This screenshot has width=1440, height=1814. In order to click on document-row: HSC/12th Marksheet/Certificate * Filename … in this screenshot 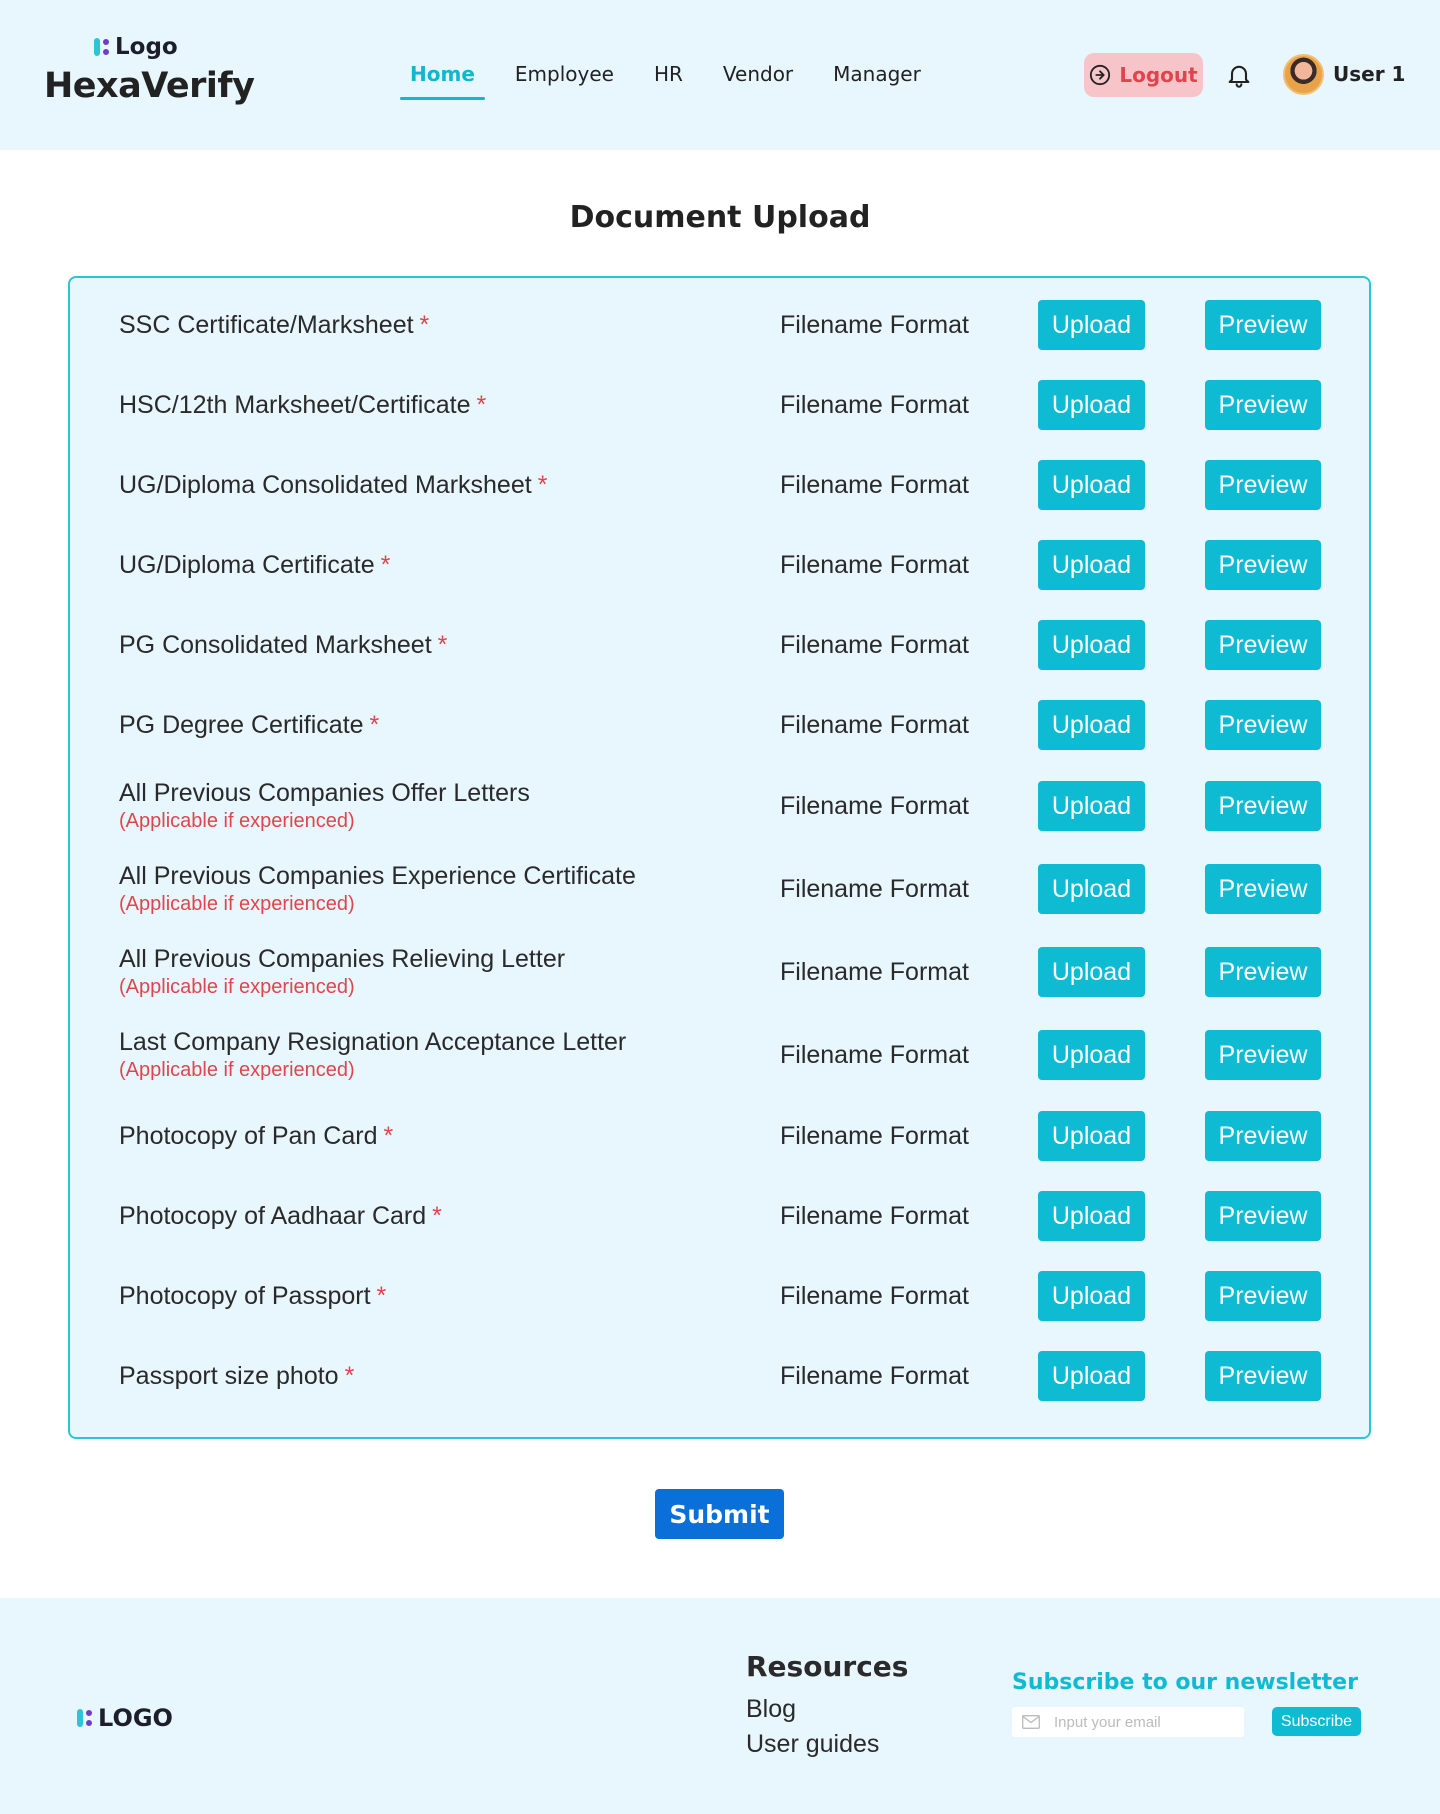, I will do `click(719, 405)`.